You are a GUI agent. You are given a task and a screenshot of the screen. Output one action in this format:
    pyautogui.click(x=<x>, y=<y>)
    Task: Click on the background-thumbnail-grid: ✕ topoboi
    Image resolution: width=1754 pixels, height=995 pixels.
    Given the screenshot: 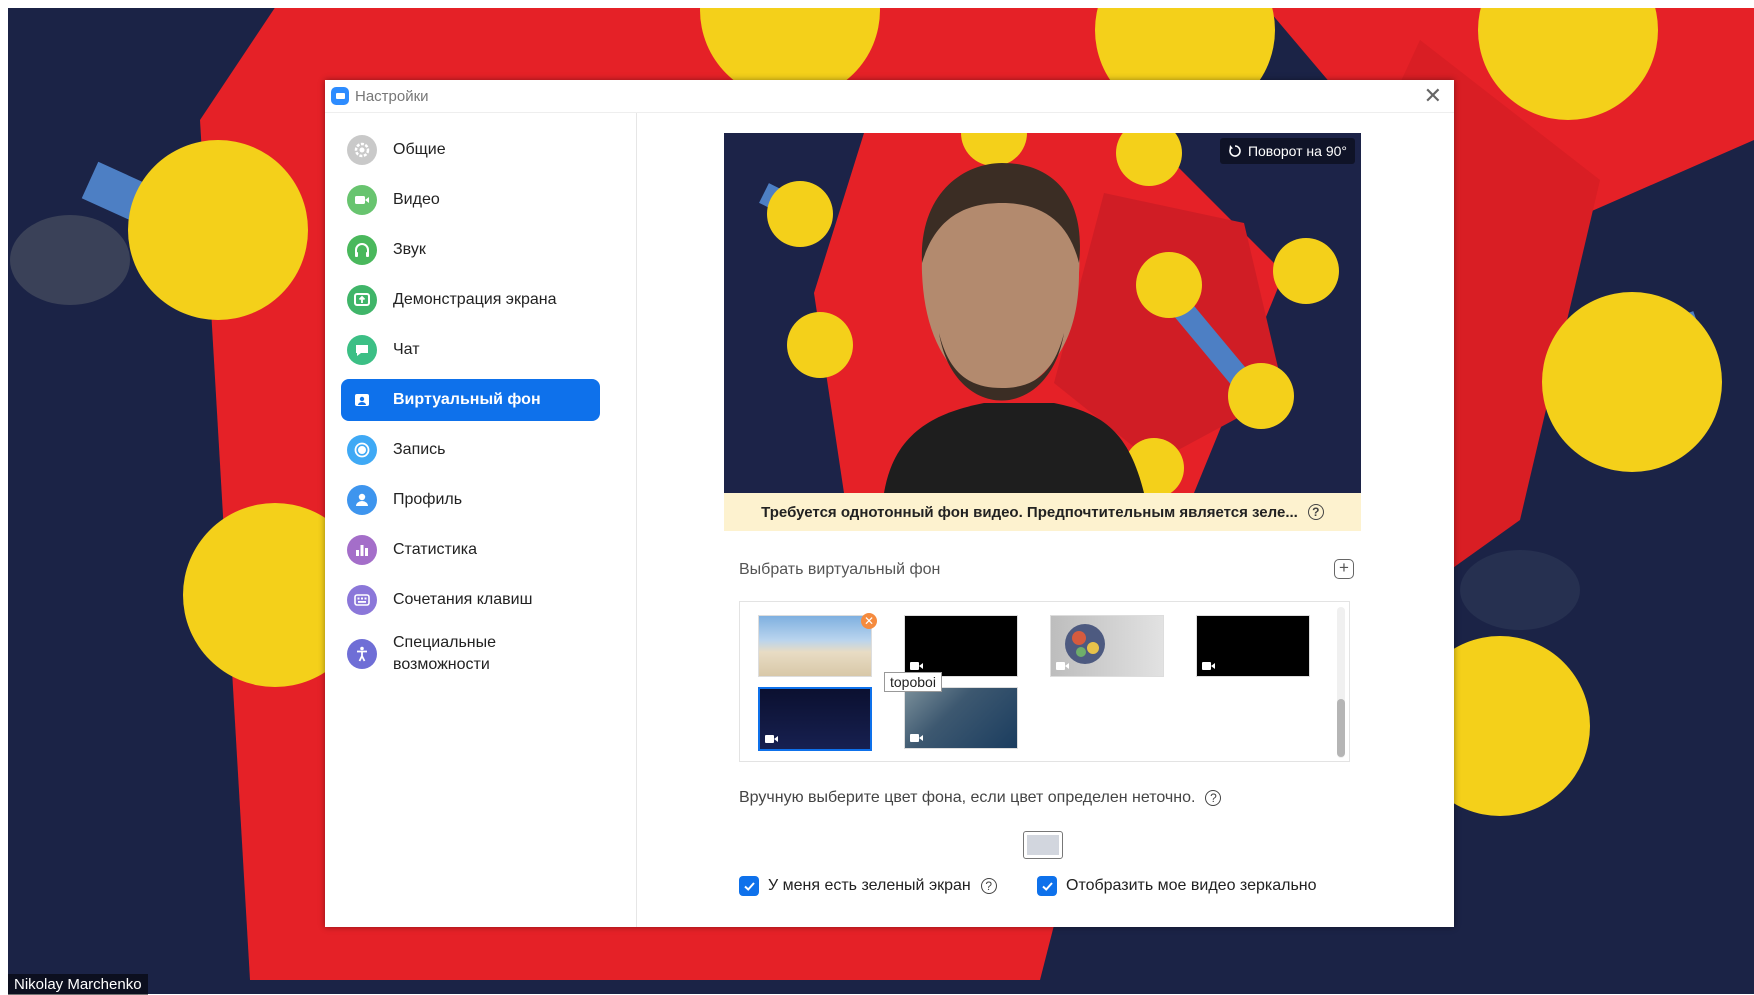 What is the action you would take?
    pyautogui.click(x=1044, y=681)
    